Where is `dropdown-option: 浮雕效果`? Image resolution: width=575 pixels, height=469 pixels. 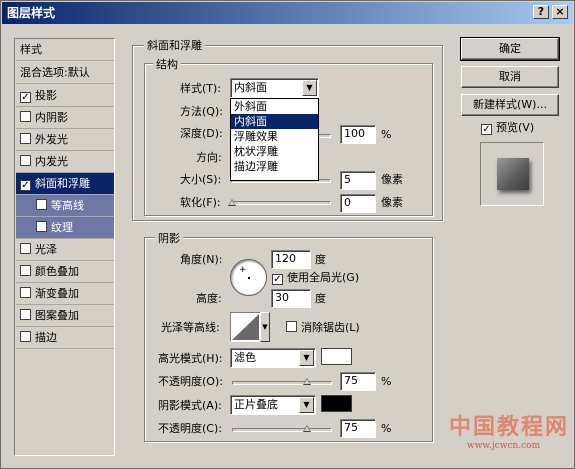 dropdown-option: 浮雕效果 is located at coordinates (274, 136).